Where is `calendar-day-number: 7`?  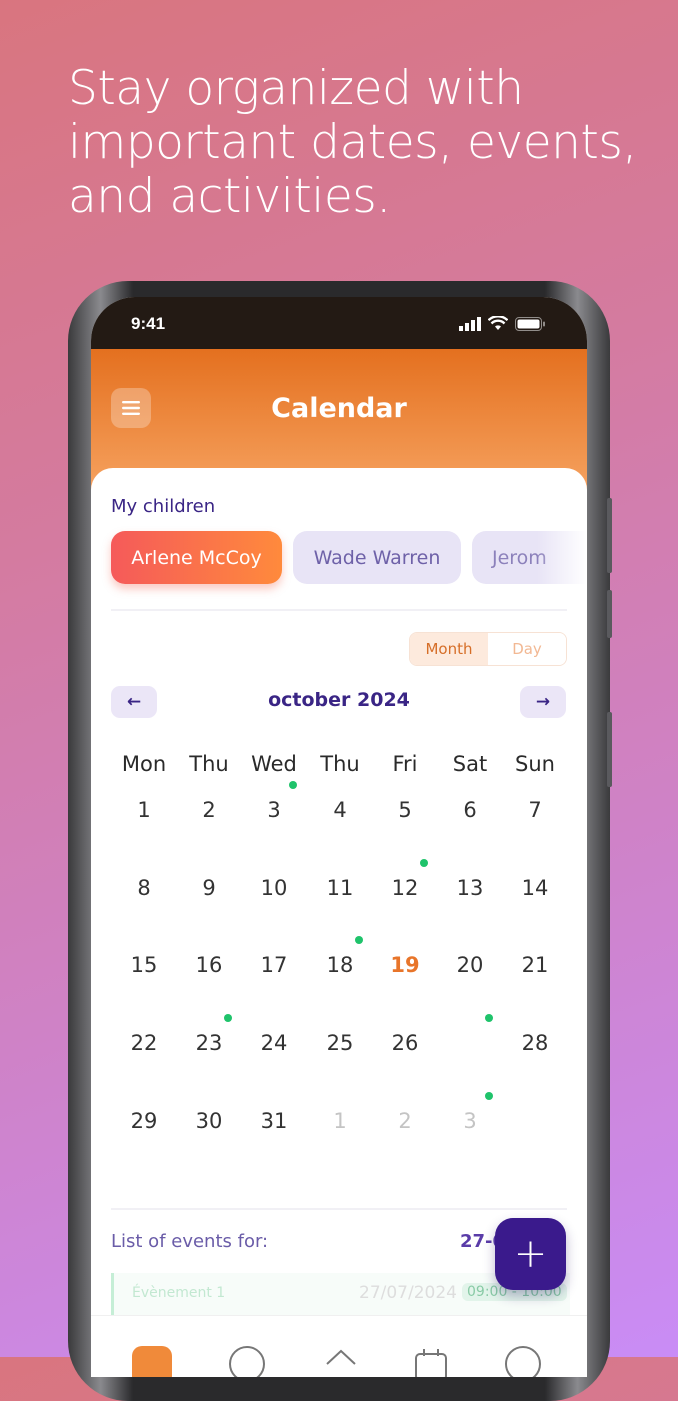 calendar-day-number: 7 is located at coordinates (535, 810).